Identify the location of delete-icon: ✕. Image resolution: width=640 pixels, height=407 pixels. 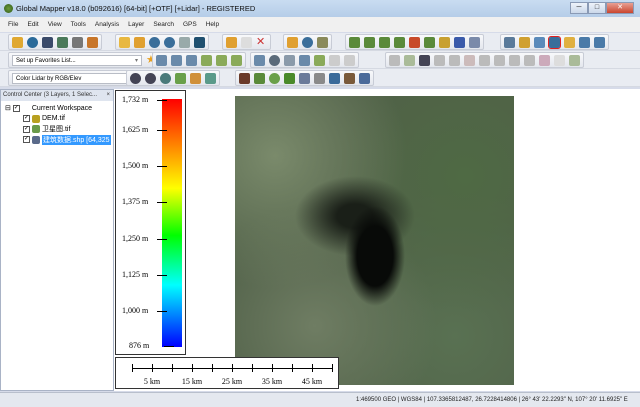
(261, 42).